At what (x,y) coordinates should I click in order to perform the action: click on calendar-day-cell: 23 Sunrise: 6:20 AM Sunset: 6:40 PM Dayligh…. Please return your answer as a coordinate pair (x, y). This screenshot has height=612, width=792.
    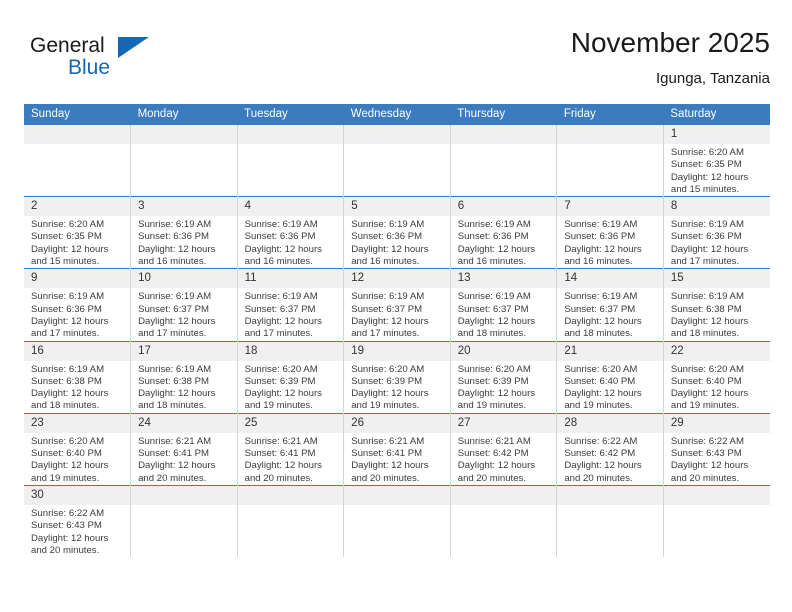
    Looking at the image, I should click on (77, 449).